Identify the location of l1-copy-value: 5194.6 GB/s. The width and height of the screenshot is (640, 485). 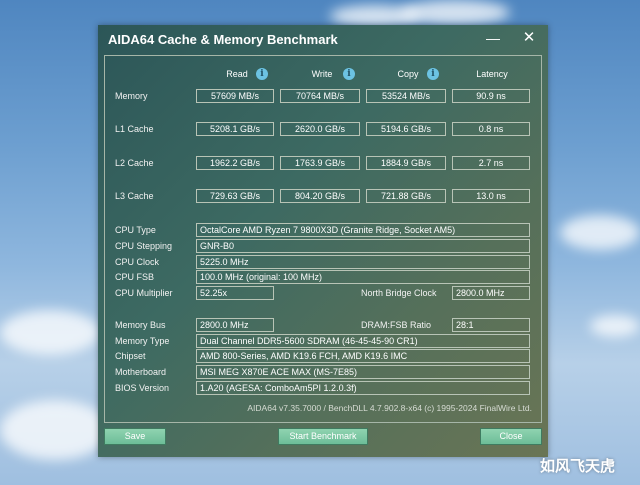
(406, 129).